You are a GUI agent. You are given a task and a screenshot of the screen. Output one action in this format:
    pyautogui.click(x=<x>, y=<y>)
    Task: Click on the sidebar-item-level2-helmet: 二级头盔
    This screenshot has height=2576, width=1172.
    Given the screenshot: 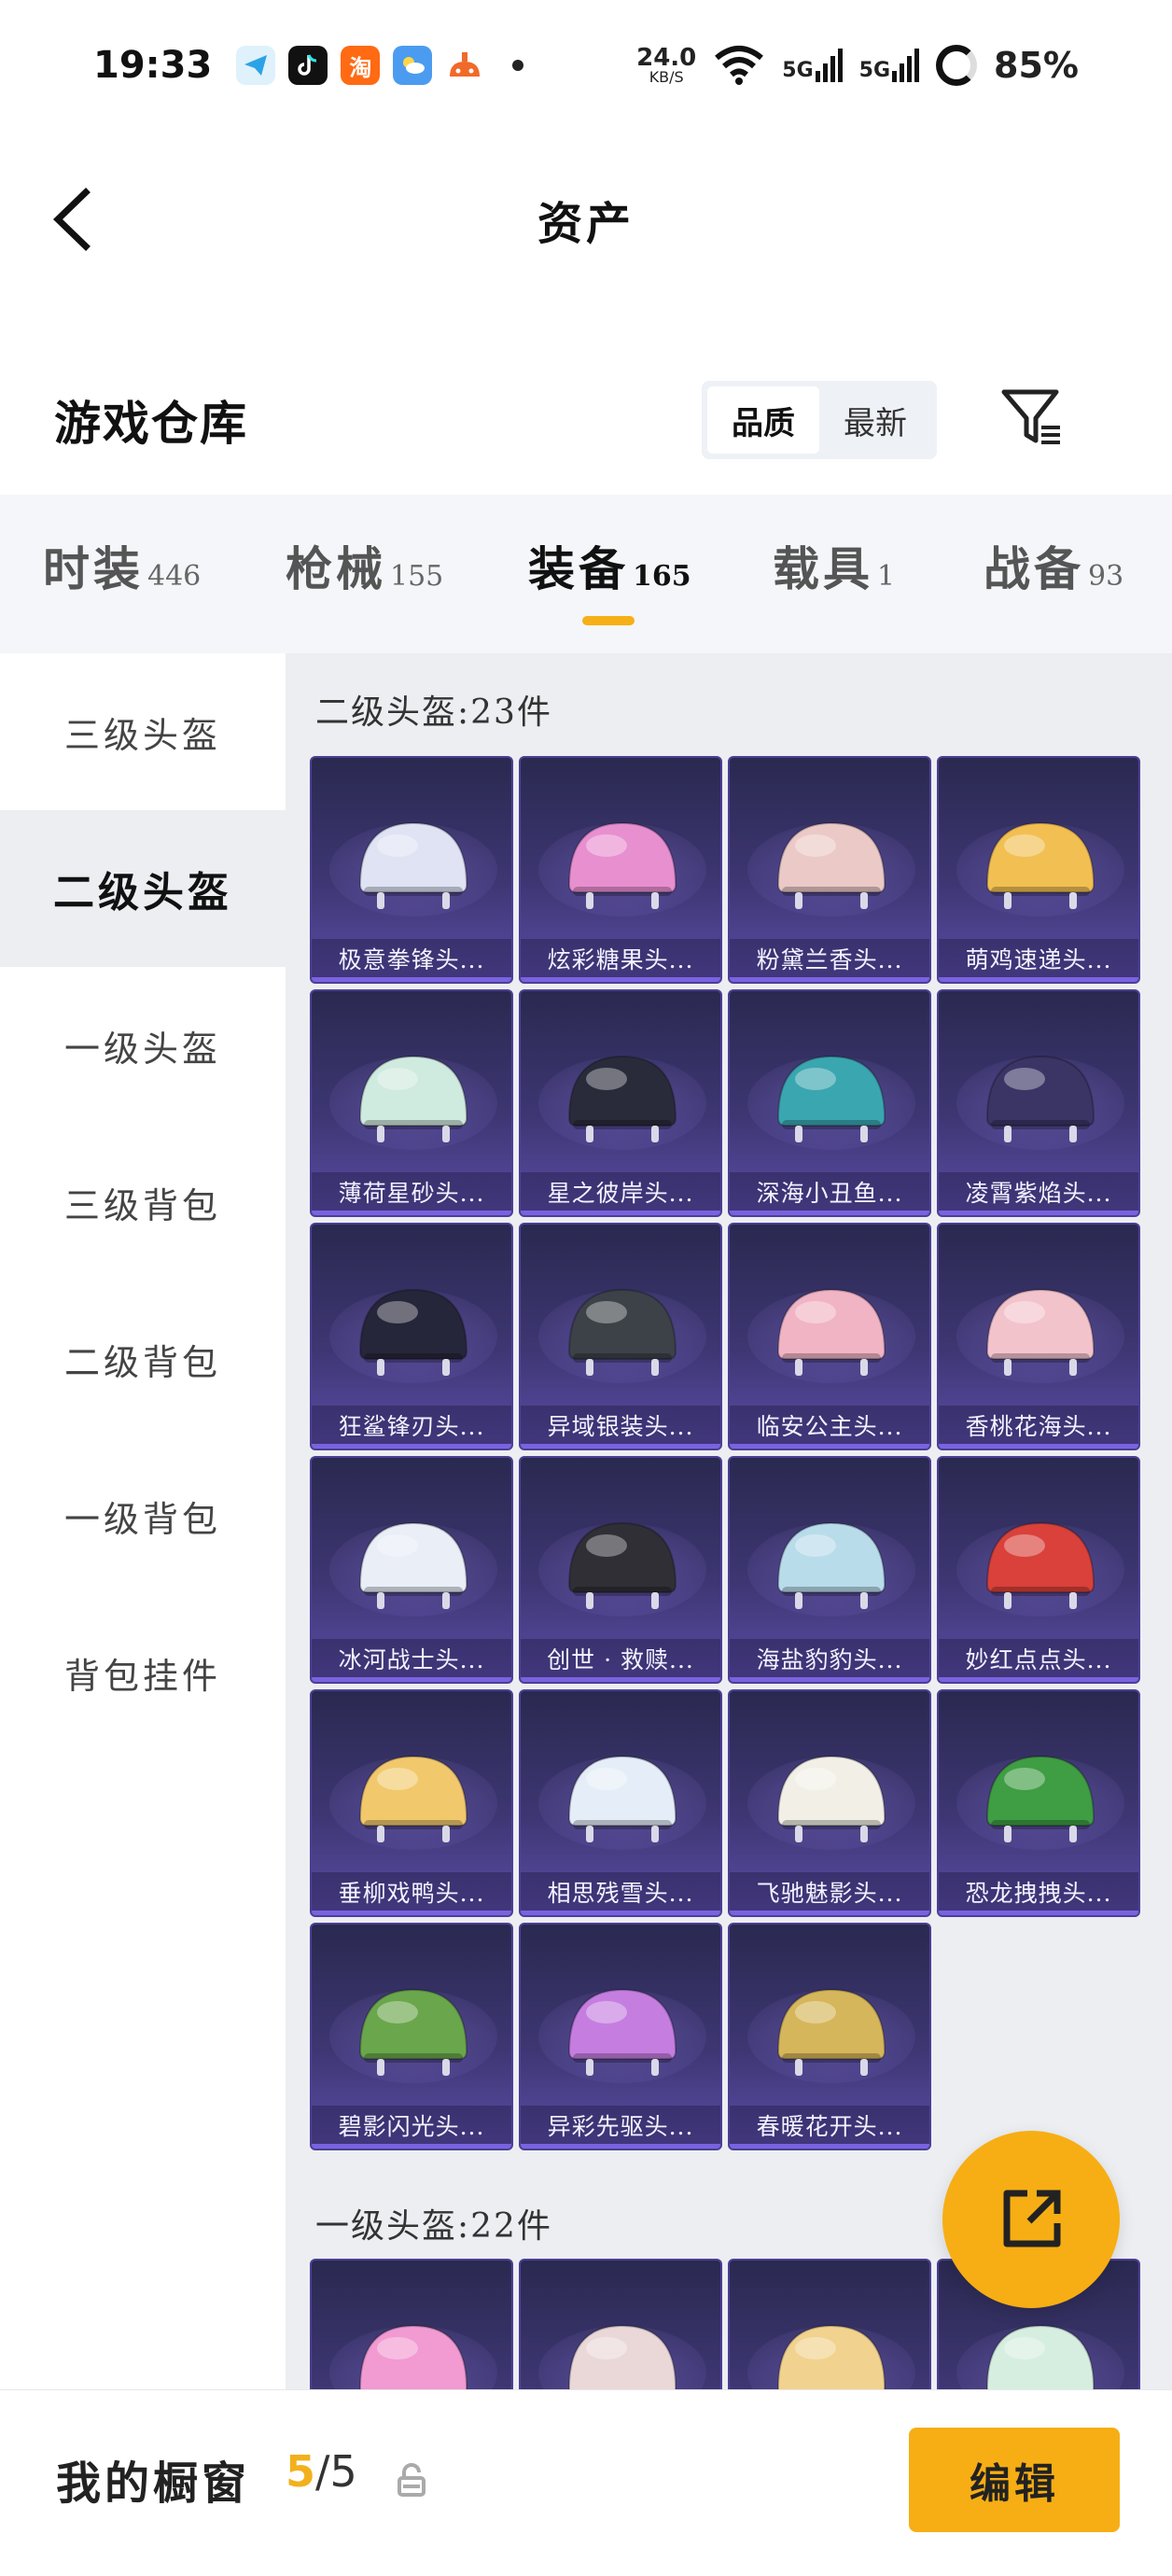 What is the action you would take?
    pyautogui.click(x=143, y=888)
    